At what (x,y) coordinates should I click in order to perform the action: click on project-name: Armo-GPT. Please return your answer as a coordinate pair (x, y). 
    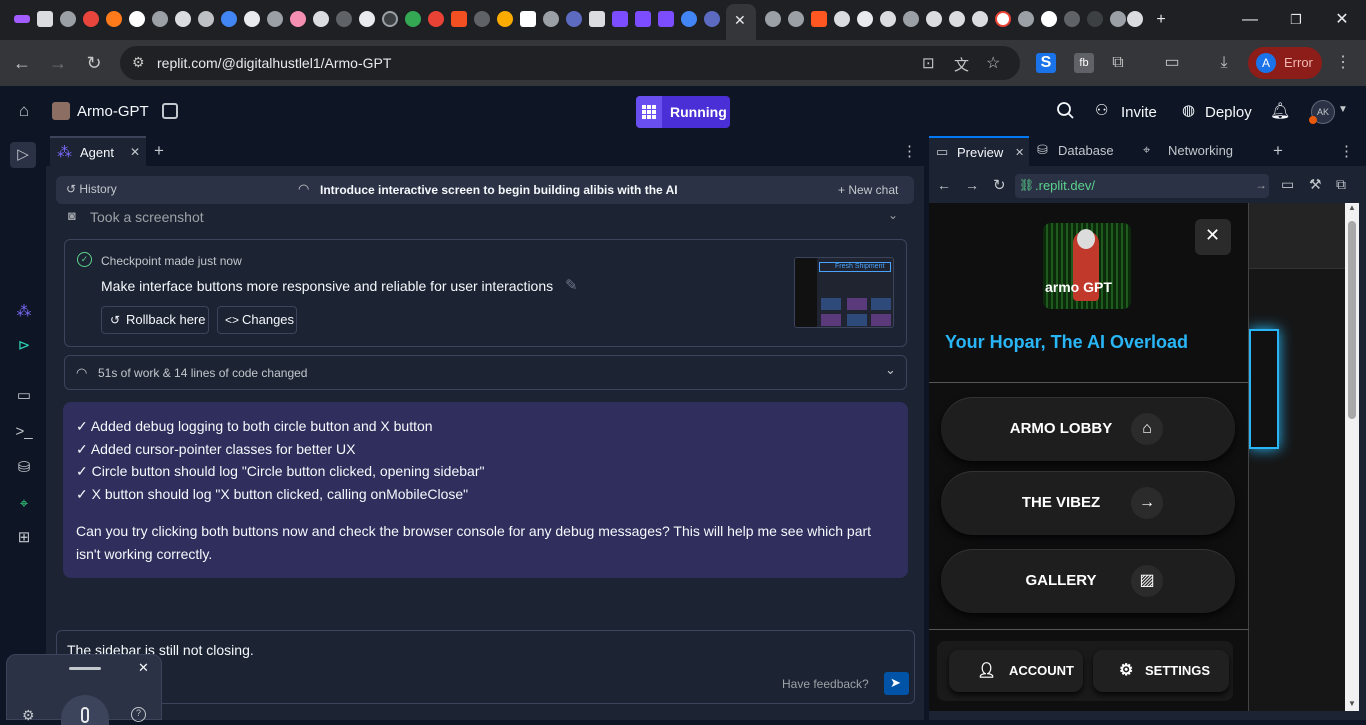
    Looking at the image, I should click on (113, 111).